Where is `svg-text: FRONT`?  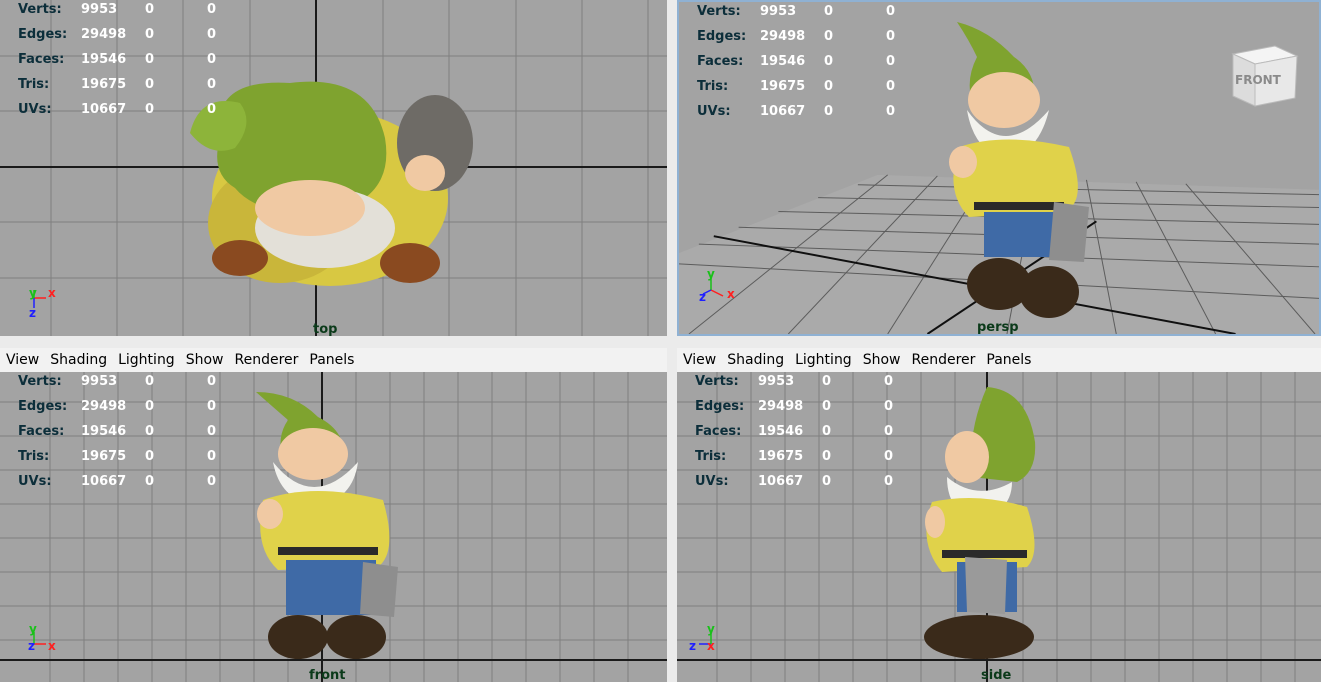
svg-text: FRONT is located at coordinates (1258, 80).